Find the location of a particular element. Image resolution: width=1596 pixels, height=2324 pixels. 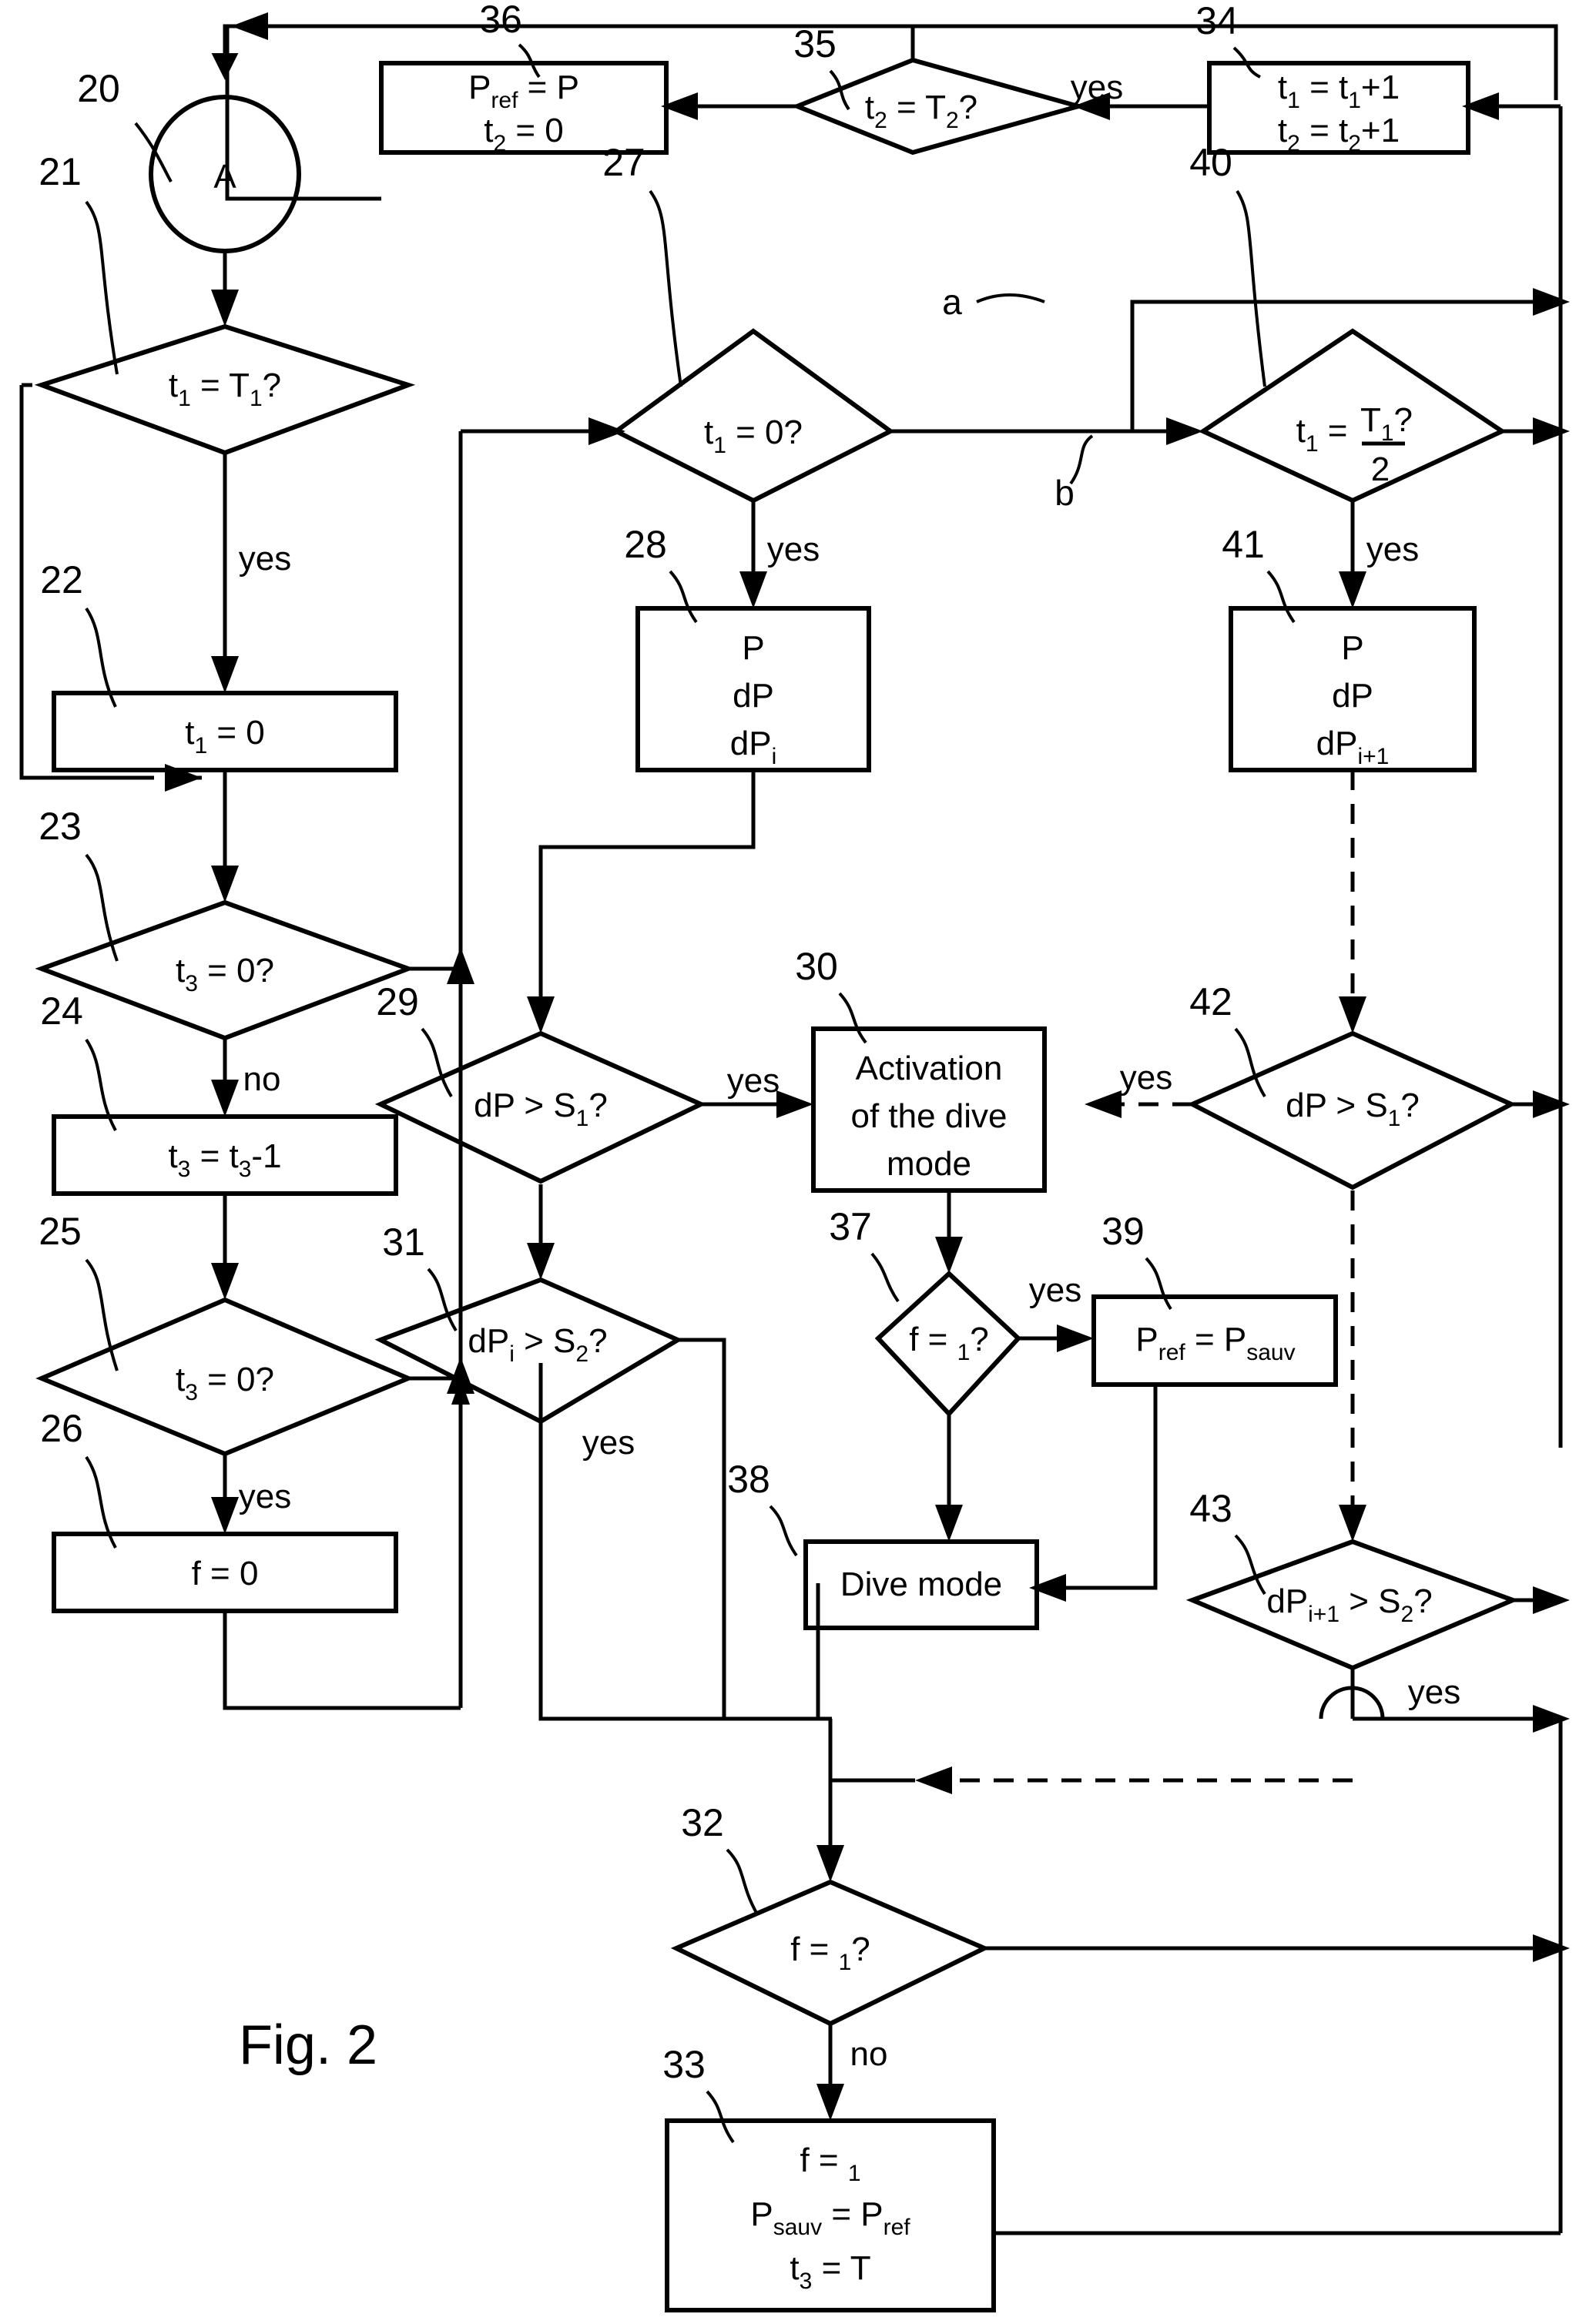

decision-40-fraction-denominator: 2 is located at coordinates (1380, 469).